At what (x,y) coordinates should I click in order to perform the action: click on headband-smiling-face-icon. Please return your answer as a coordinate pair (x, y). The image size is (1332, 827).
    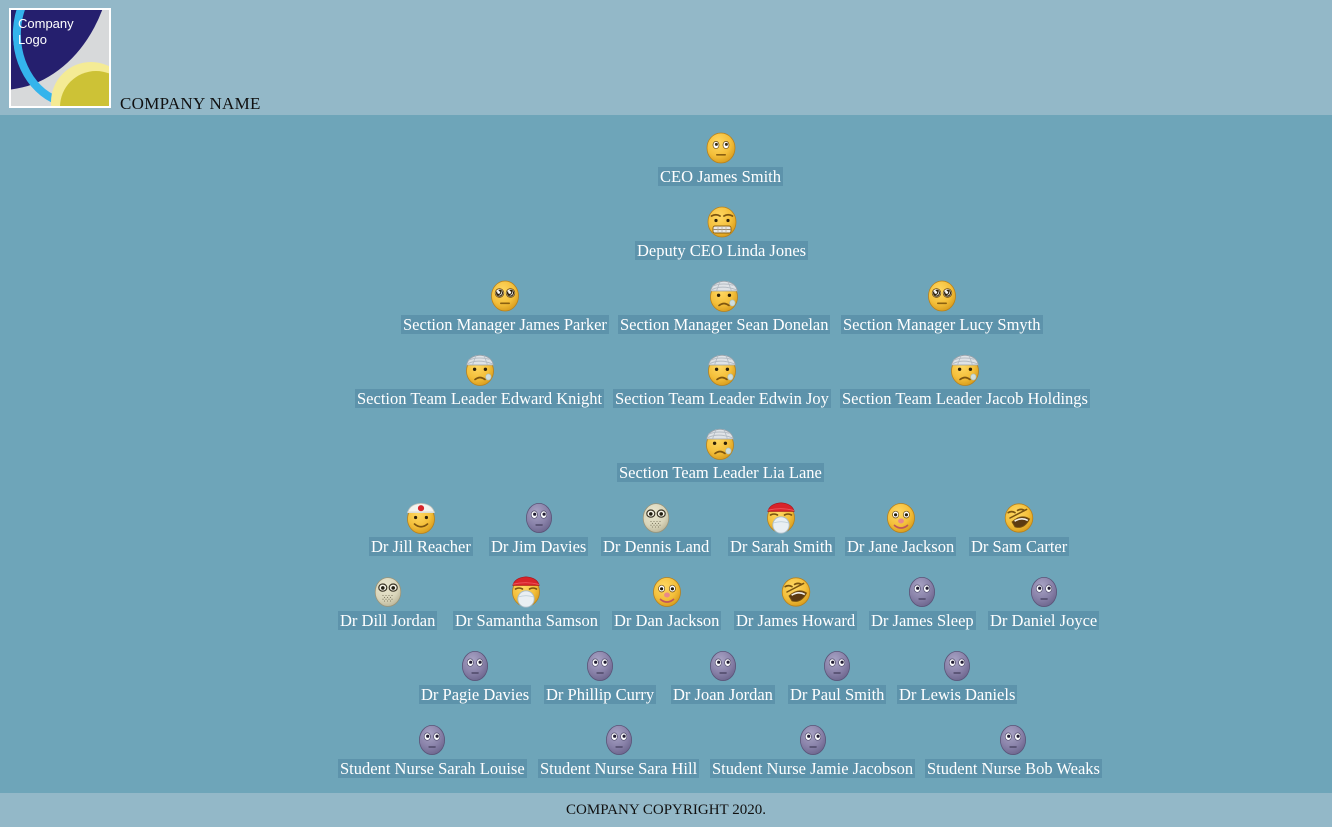
    Looking at the image, I should click on (421, 518).